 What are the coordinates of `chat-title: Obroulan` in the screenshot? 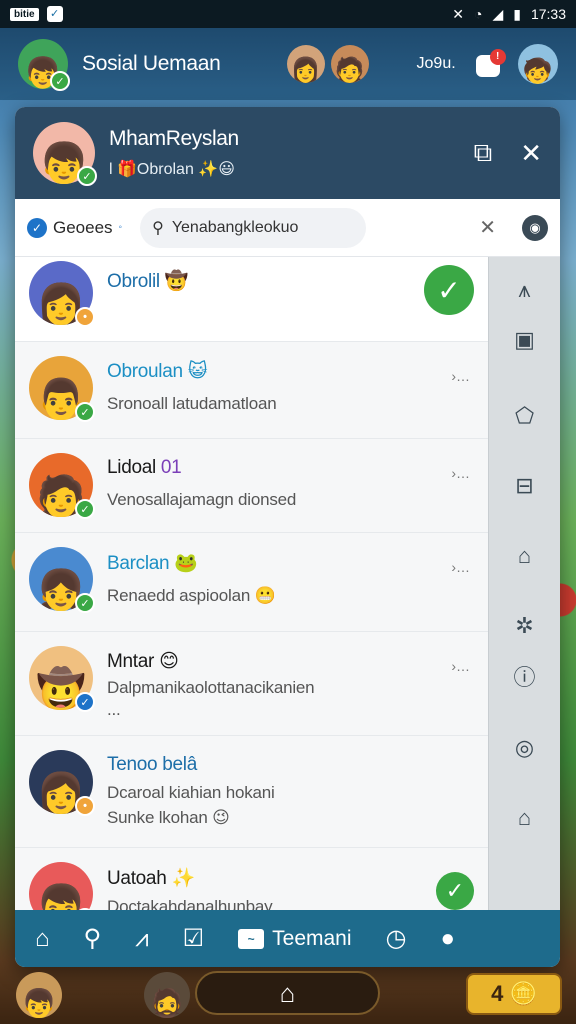 It's located at (145, 371).